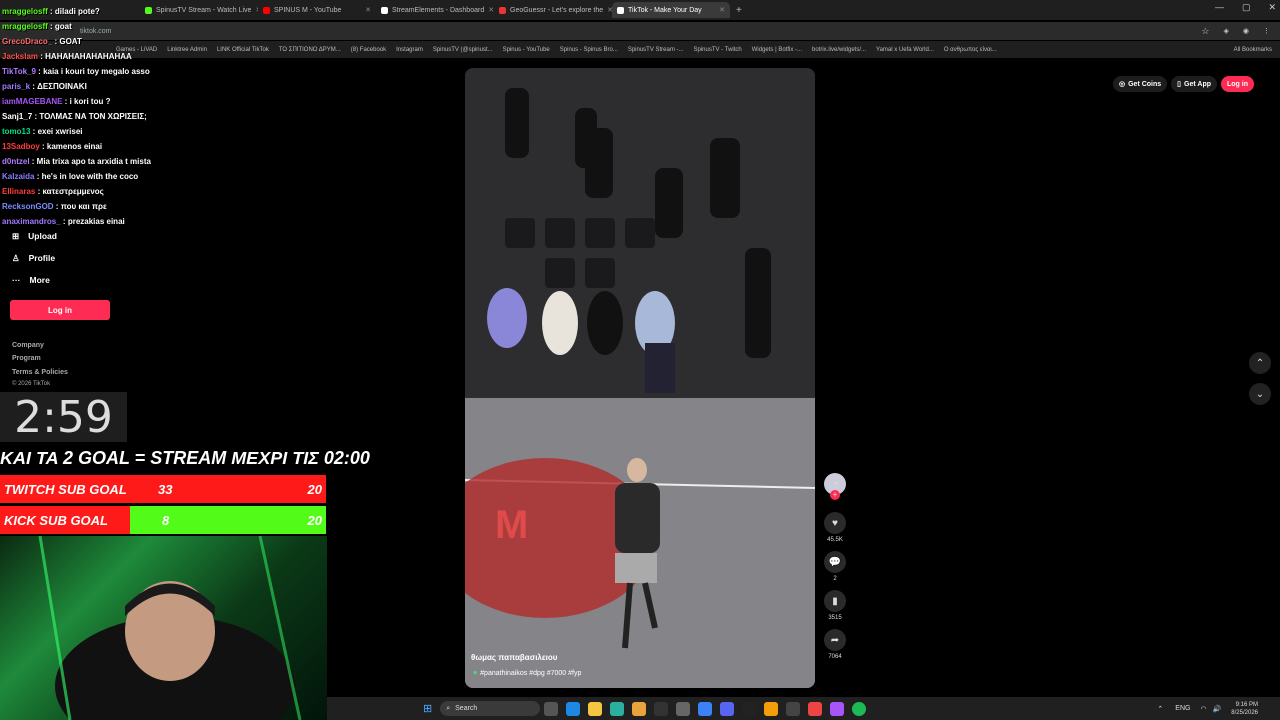 The height and width of the screenshot is (720, 1280). Describe the element at coordinates (835, 523) in the screenshot. I see `heart-icon: ♥` at that location.